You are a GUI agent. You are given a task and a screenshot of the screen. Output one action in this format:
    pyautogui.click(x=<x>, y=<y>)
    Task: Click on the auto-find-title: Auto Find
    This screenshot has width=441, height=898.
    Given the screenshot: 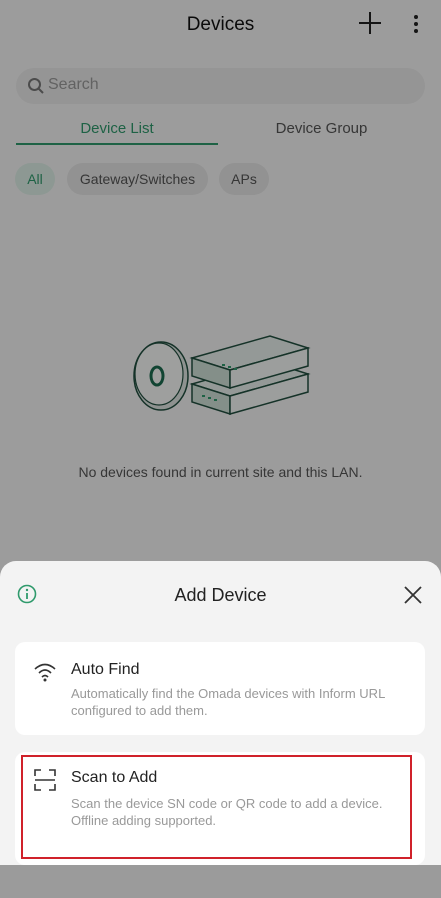 What is the action you would take?
    pyautogui.click(x=105, y=669)
    